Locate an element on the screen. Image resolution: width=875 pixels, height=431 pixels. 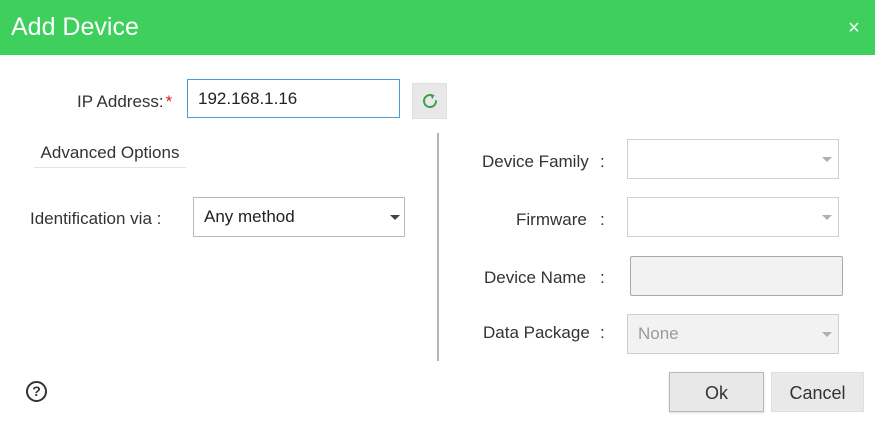
device-name-colon: : is located at coordinates (602, 277).